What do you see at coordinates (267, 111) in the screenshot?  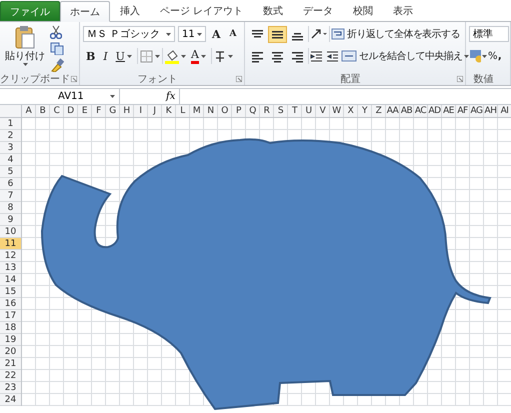 I see `column-header: R` at bounding box center [267, 111].